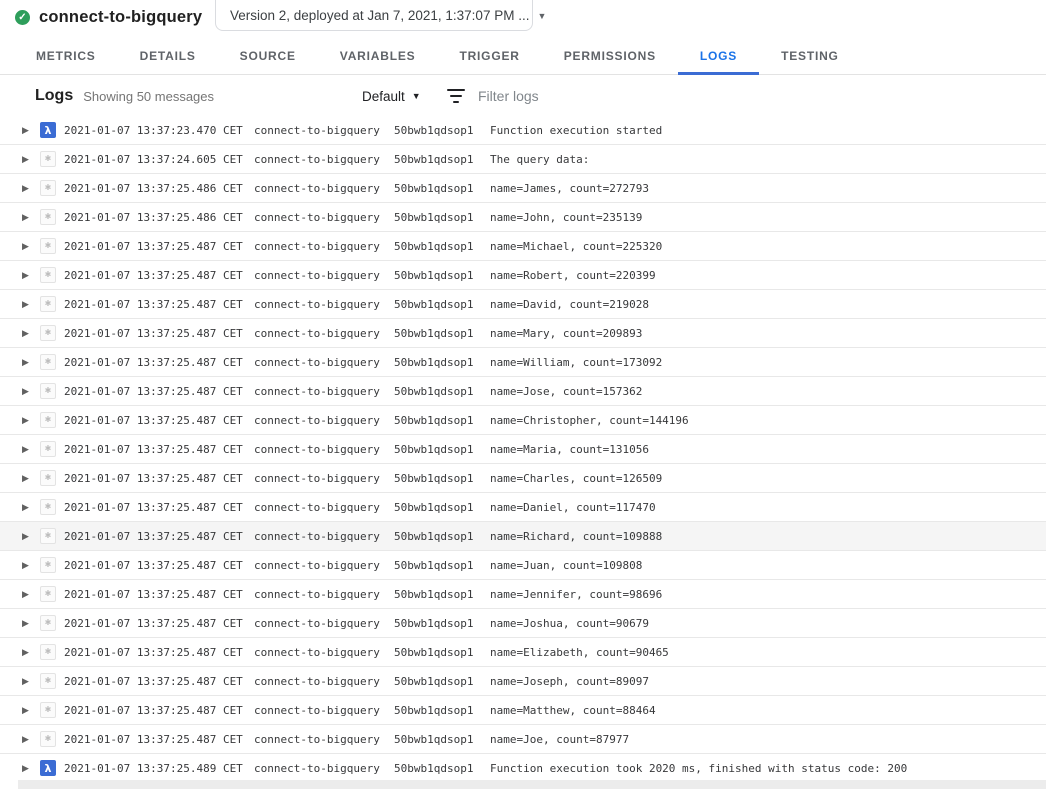 The width and height of the screenshot is (1046, 789). I want to click on tab-details: DETAILS, so click(168, 57).